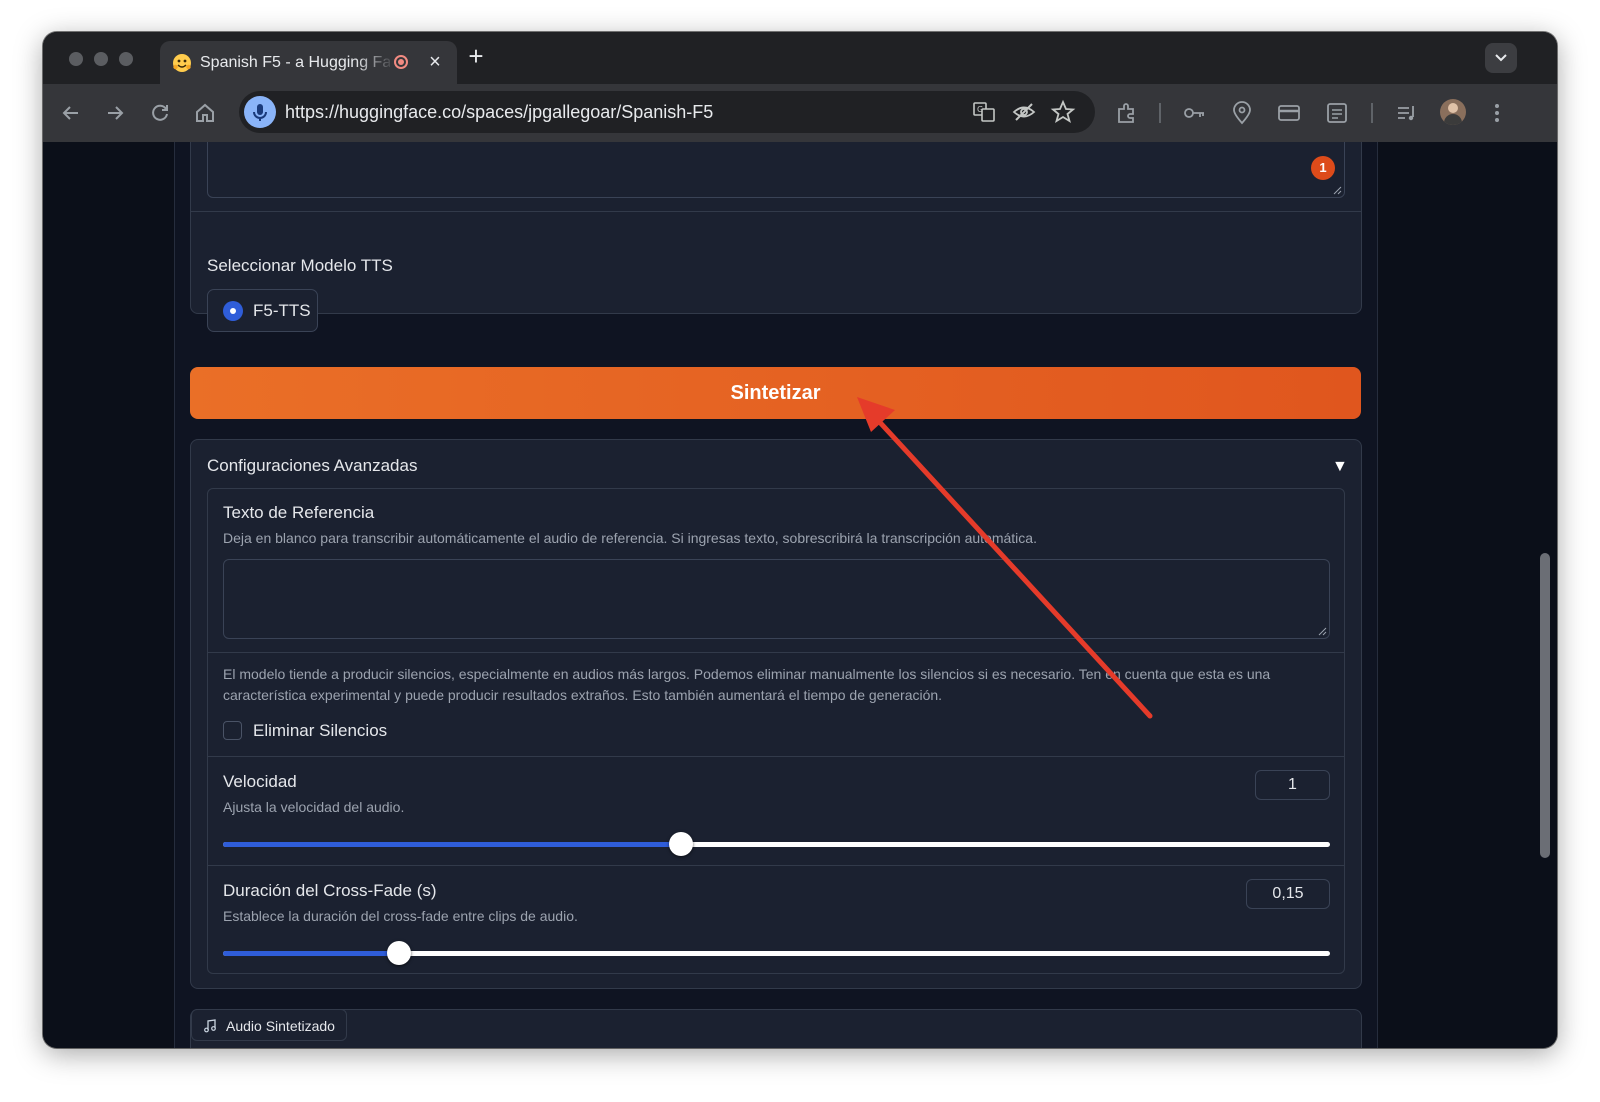 This screenshot has width=1600, height=1102. Describe the element at coordinates (435, 62) in the screenshot. I see `close-tab-icon: ×` at that location.